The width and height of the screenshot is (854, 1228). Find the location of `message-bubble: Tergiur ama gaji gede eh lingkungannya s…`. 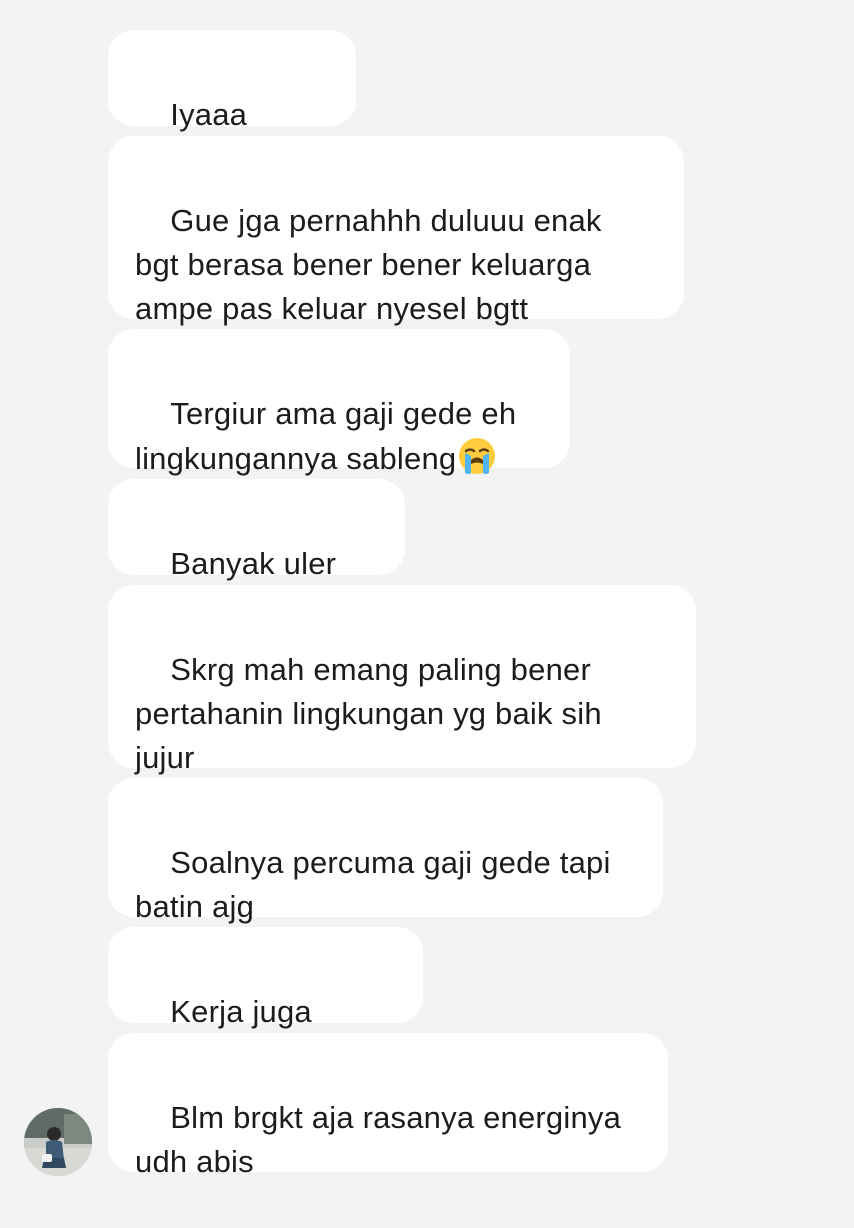

message-bubble: Tergiur ama gaji gede eh lingkungannya s… is located at coordinates (339, 402).